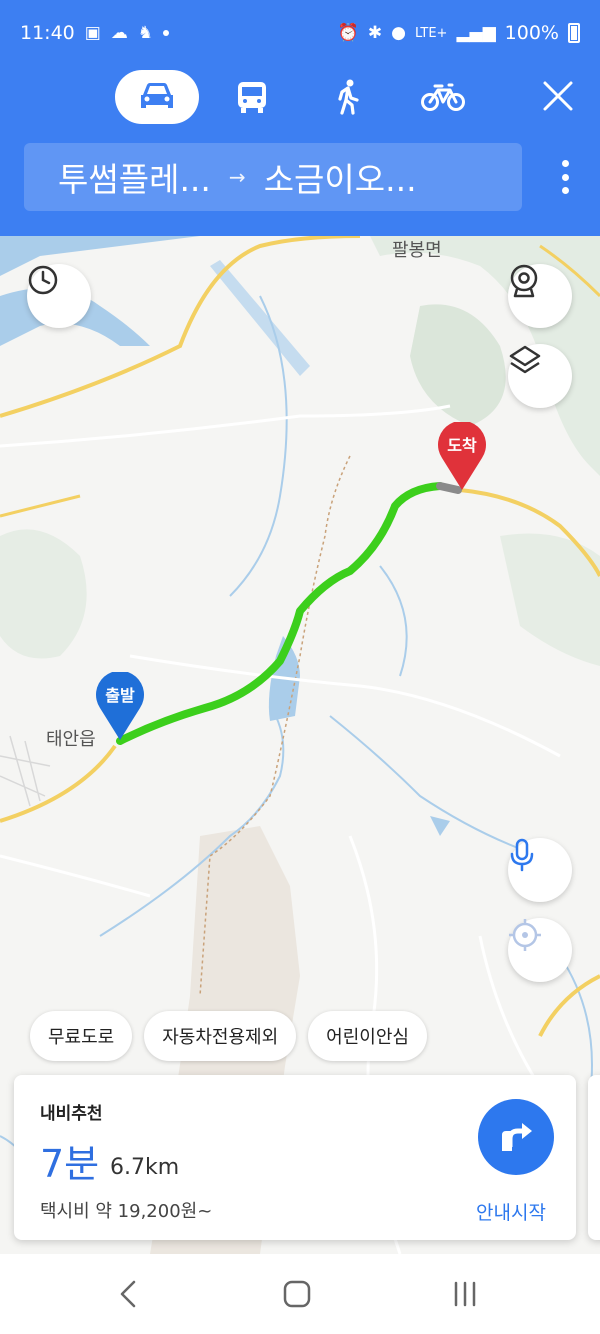 The image size is (600, 1334). Describe the element at coordinates (476, 32) in the screenshot. I see `signal-icon: ▂▄▆` at that location.